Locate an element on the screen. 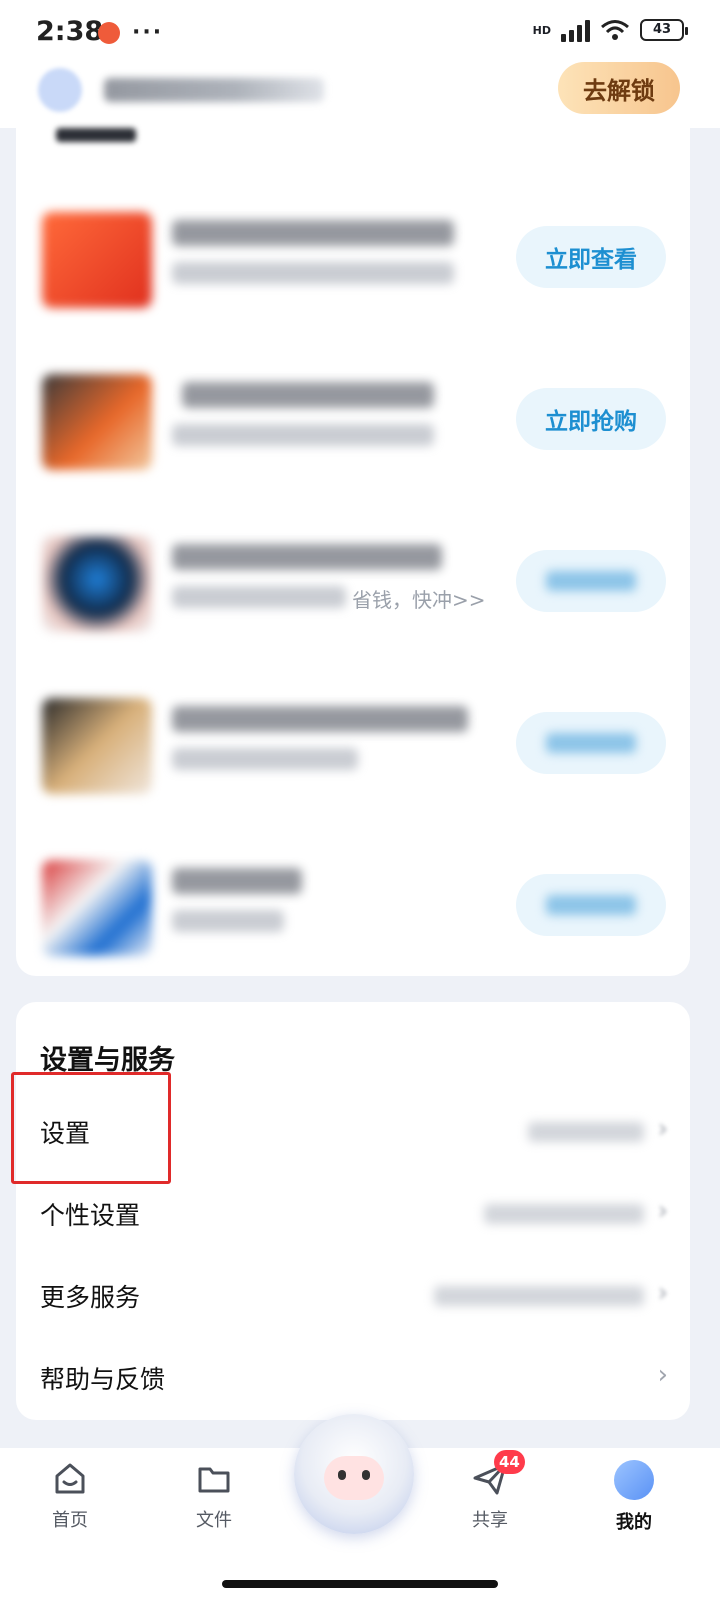  settings-label: 更多服务 is located at coordinates (90, 1297).